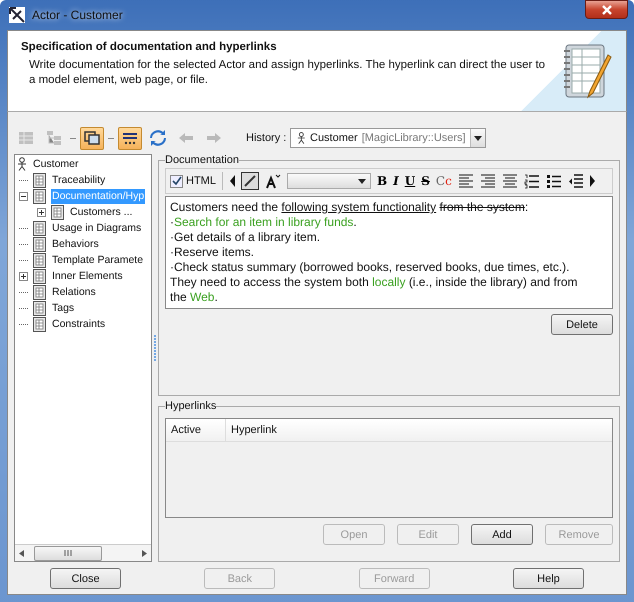 The width and height of the screenshot is (634, 602). I want to click on align-right-icon, so click(488, 181).